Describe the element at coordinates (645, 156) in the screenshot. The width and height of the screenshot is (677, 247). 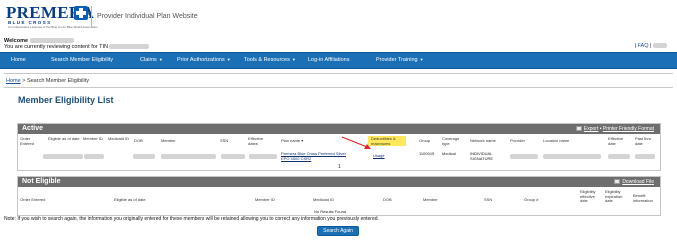
I see `redacted-past-thru` at that location.